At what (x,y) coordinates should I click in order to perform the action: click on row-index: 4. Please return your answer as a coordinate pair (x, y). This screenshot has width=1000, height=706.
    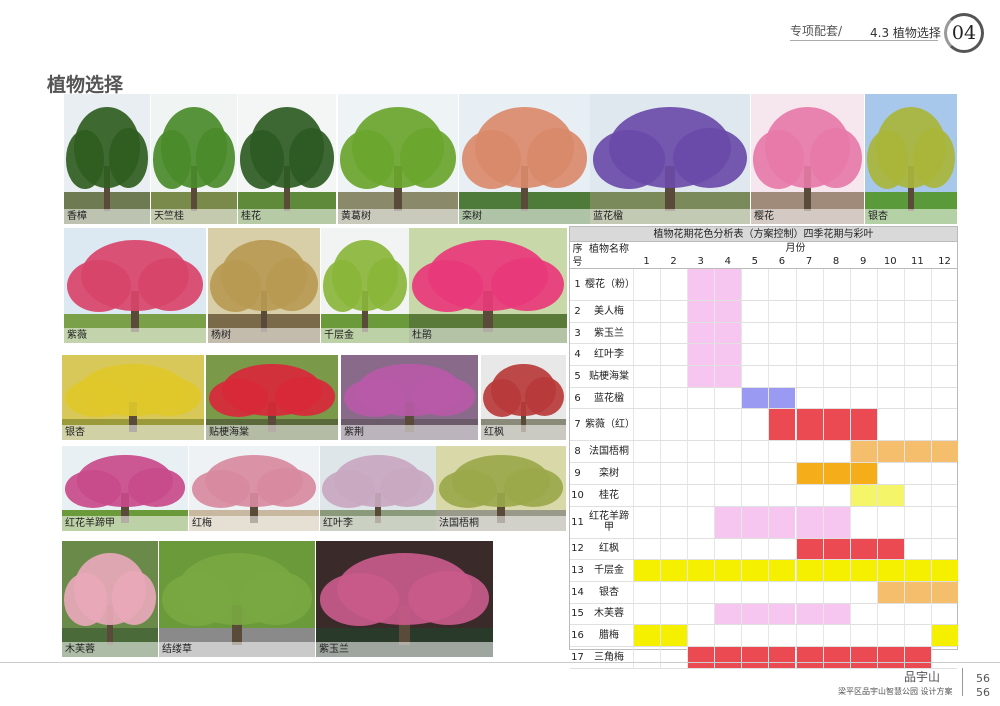
    Looking at the image, I should click on (577, 355).